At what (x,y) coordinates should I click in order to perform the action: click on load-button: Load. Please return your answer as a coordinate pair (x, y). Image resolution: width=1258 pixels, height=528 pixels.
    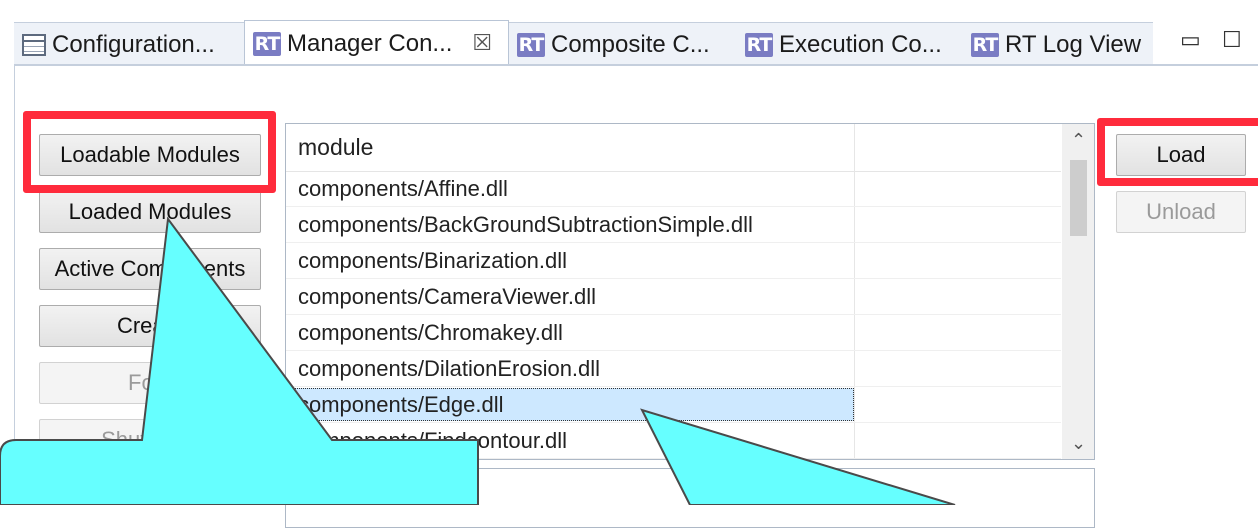
    Looking at the image, I should click on (1181, 155).